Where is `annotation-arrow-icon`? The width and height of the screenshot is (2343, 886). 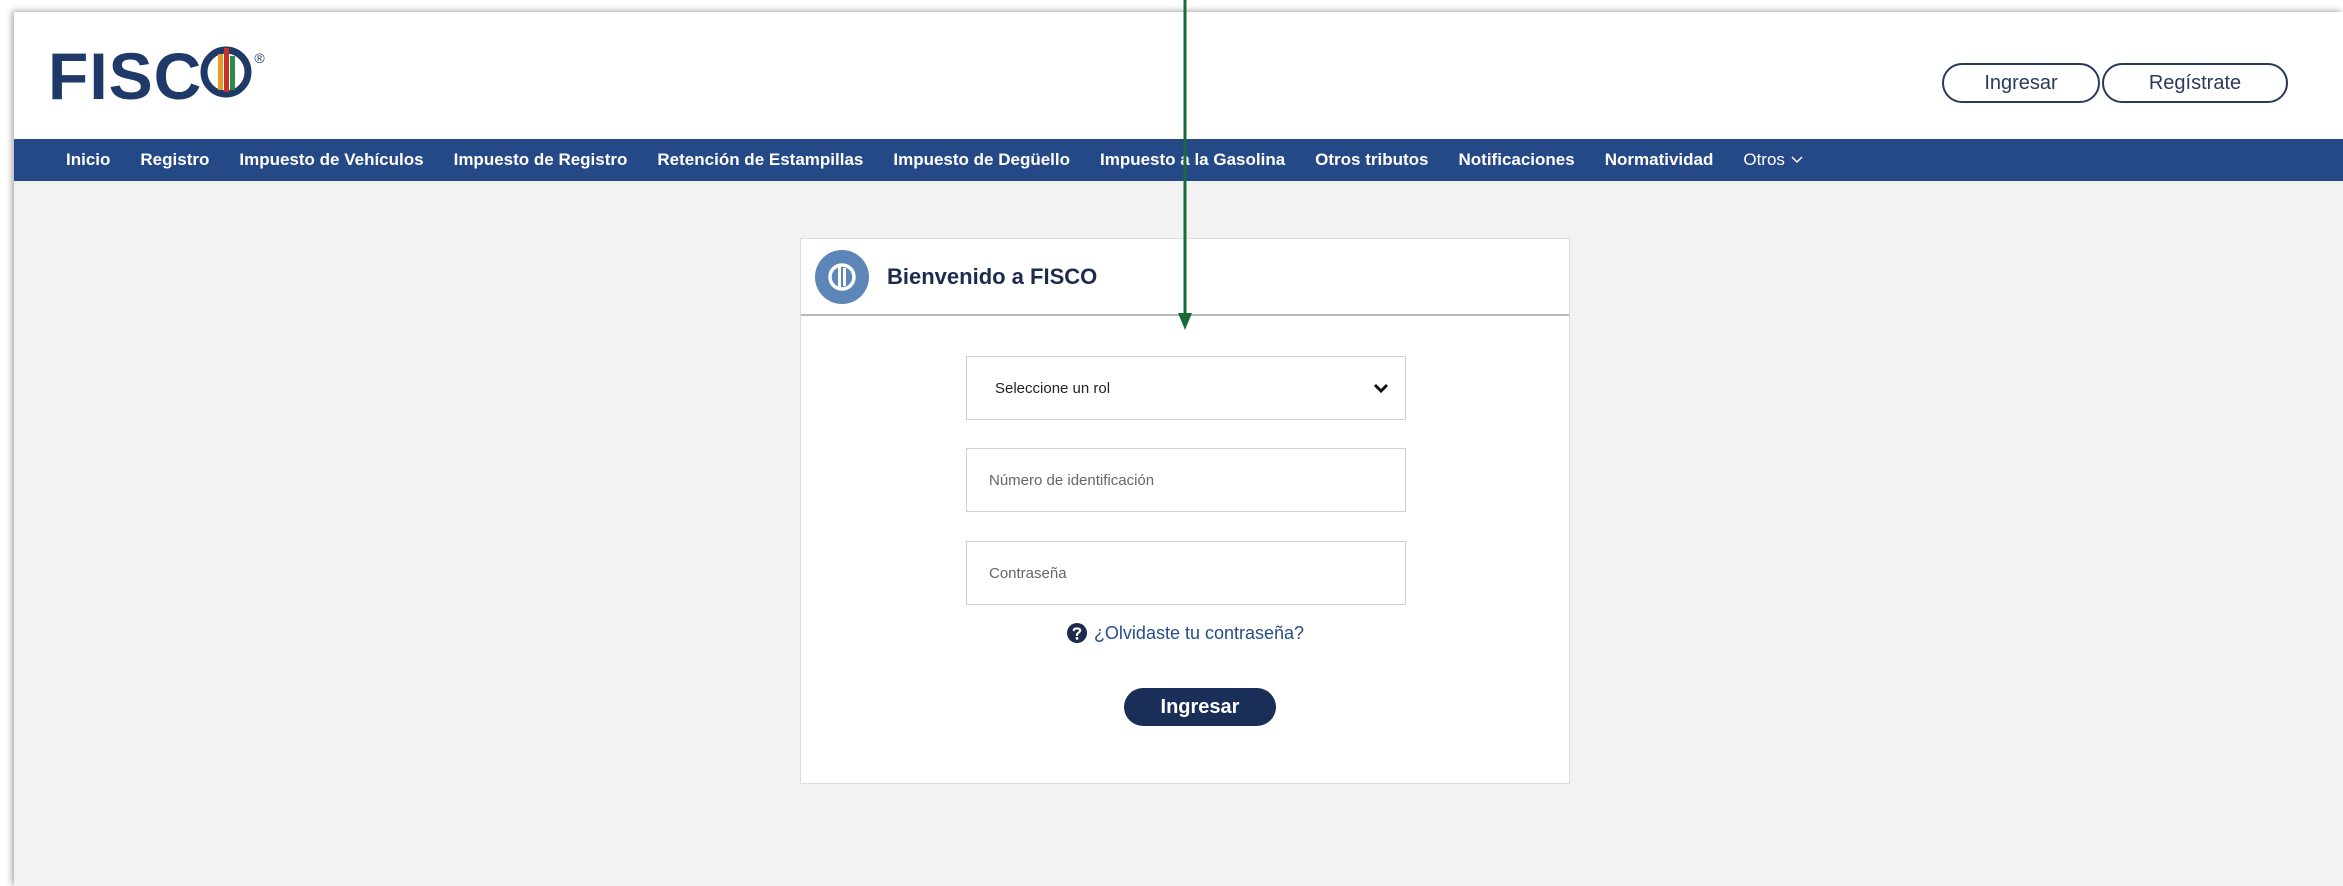 annotation-arrow-icon is located at coordinates (1185, 165).